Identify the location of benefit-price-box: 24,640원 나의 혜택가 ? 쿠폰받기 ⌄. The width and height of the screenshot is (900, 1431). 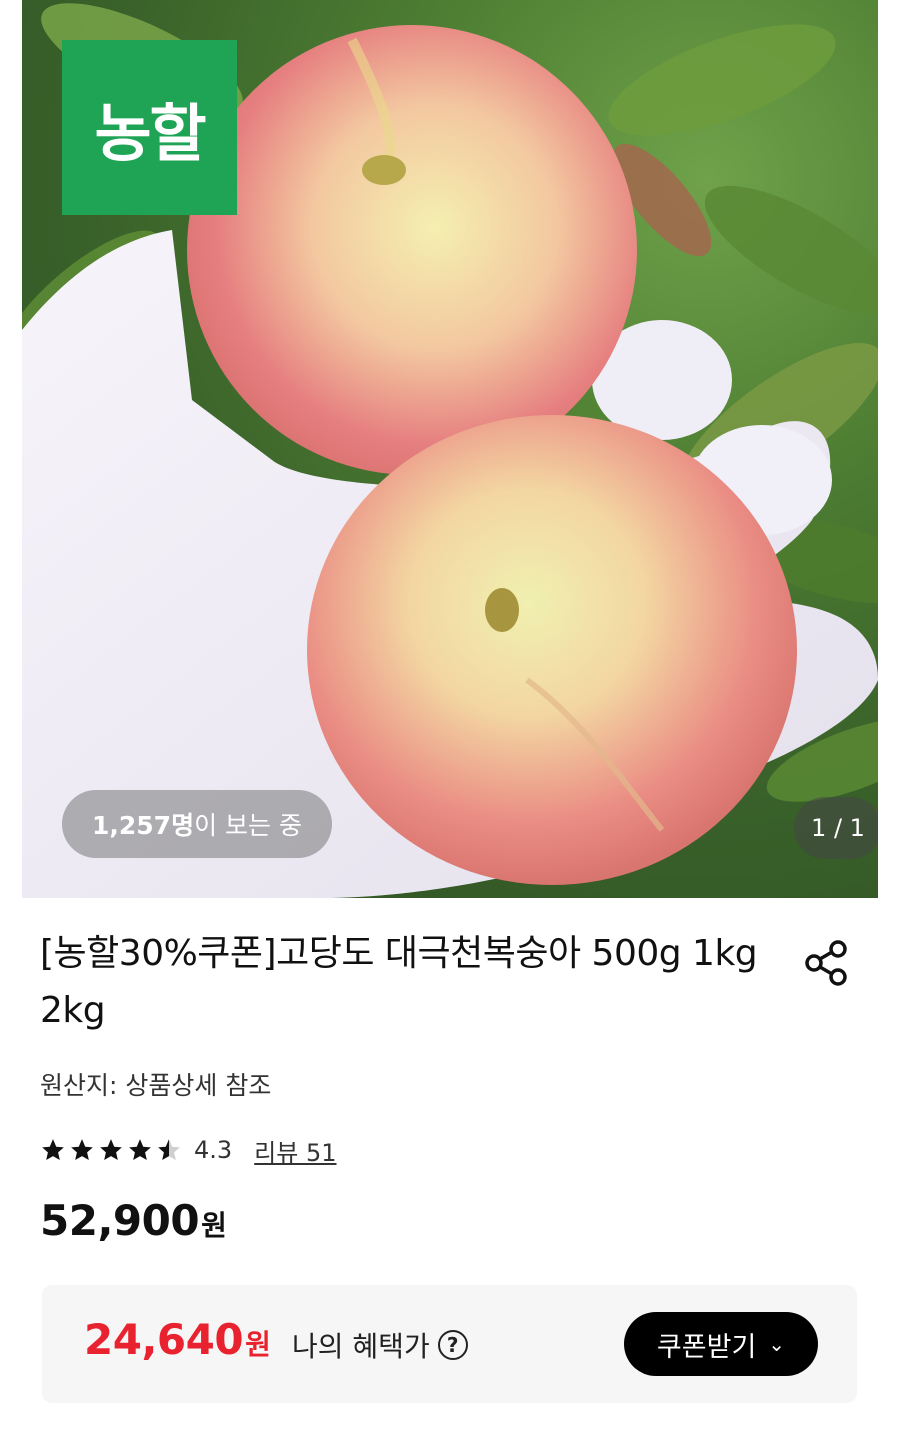
(449, 1344).